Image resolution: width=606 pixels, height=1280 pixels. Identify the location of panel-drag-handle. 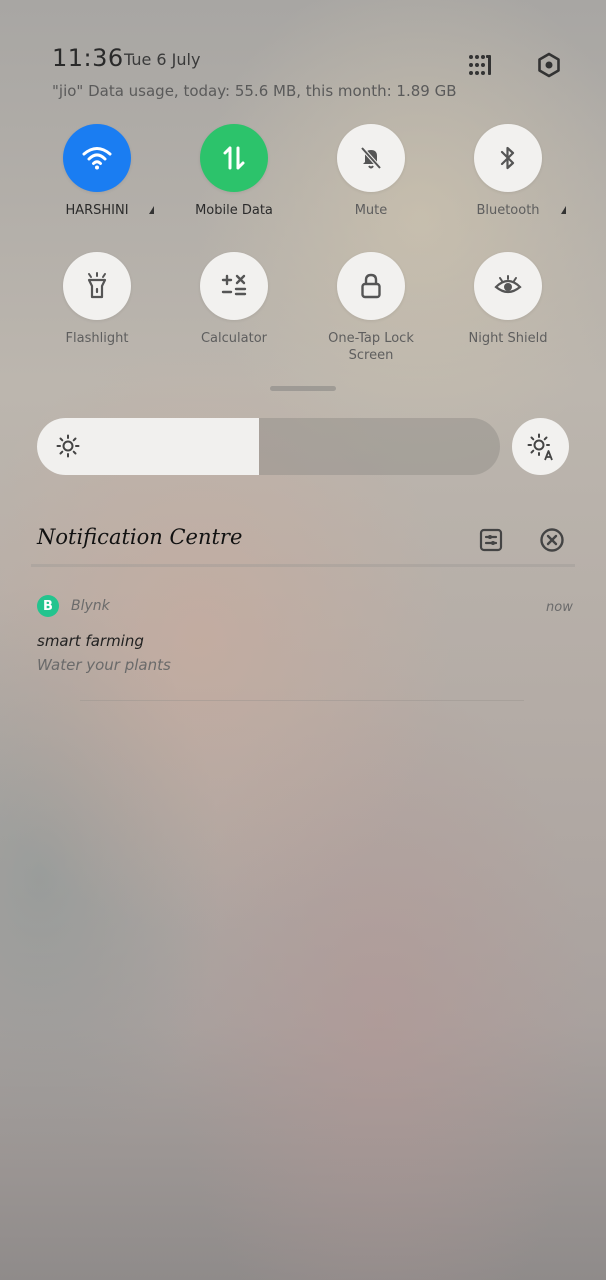
(303, 388).